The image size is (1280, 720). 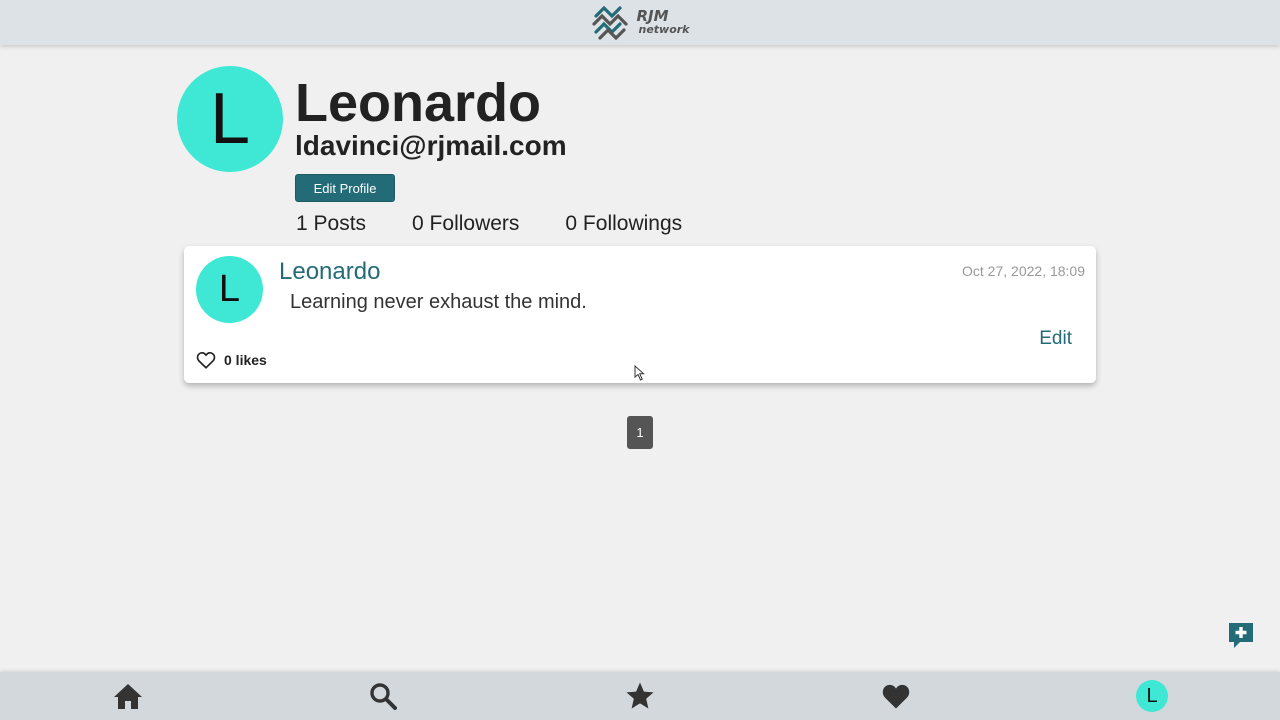 I want to click on followings-count: 0 Followings, so click(x=623, y=224).